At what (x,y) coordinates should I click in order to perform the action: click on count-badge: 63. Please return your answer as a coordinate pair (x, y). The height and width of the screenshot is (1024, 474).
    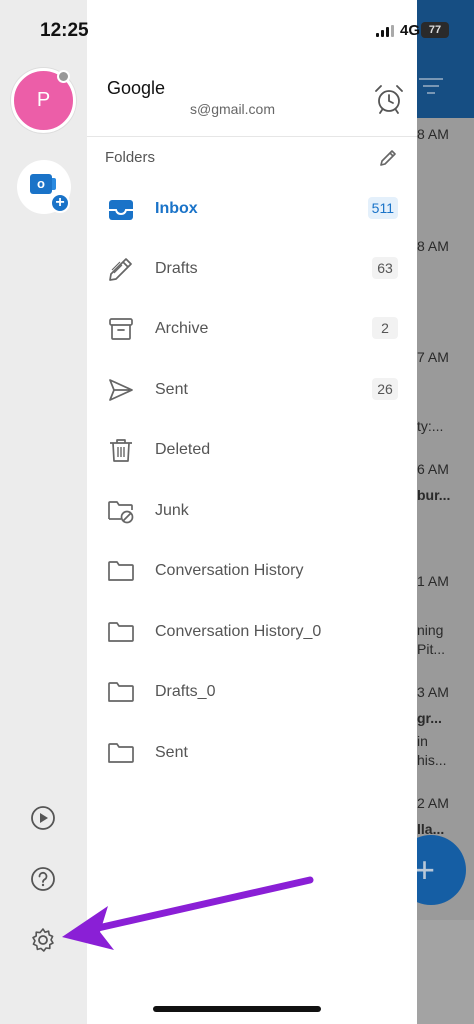
    Looking at the image, I should click on (385, 268).